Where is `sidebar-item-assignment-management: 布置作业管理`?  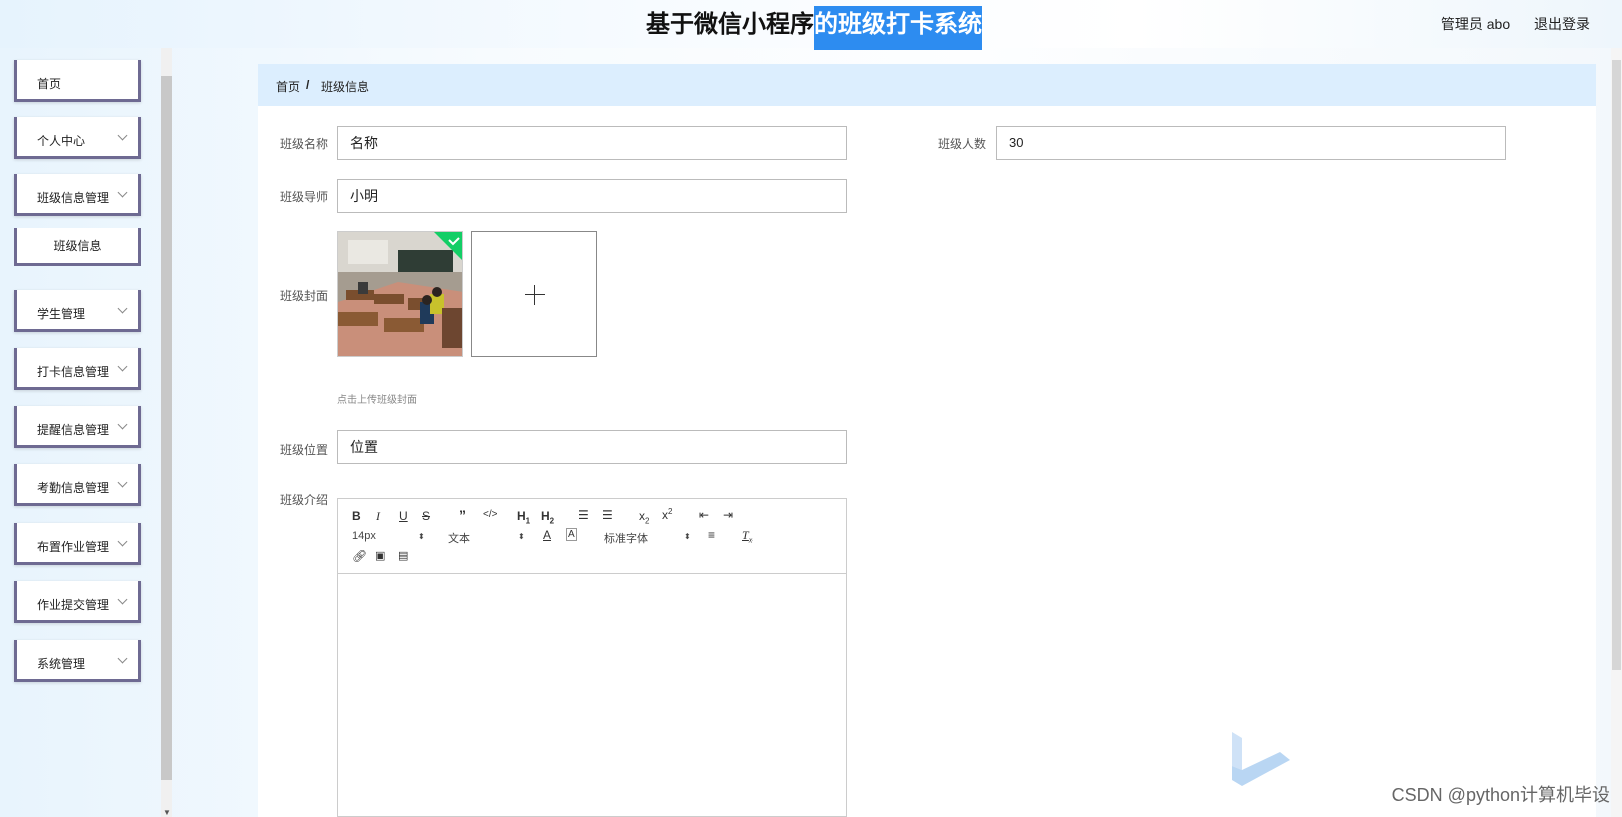 sidebar-item-assignment-management: 布置作业管理 is located at coordinates (77, 544).